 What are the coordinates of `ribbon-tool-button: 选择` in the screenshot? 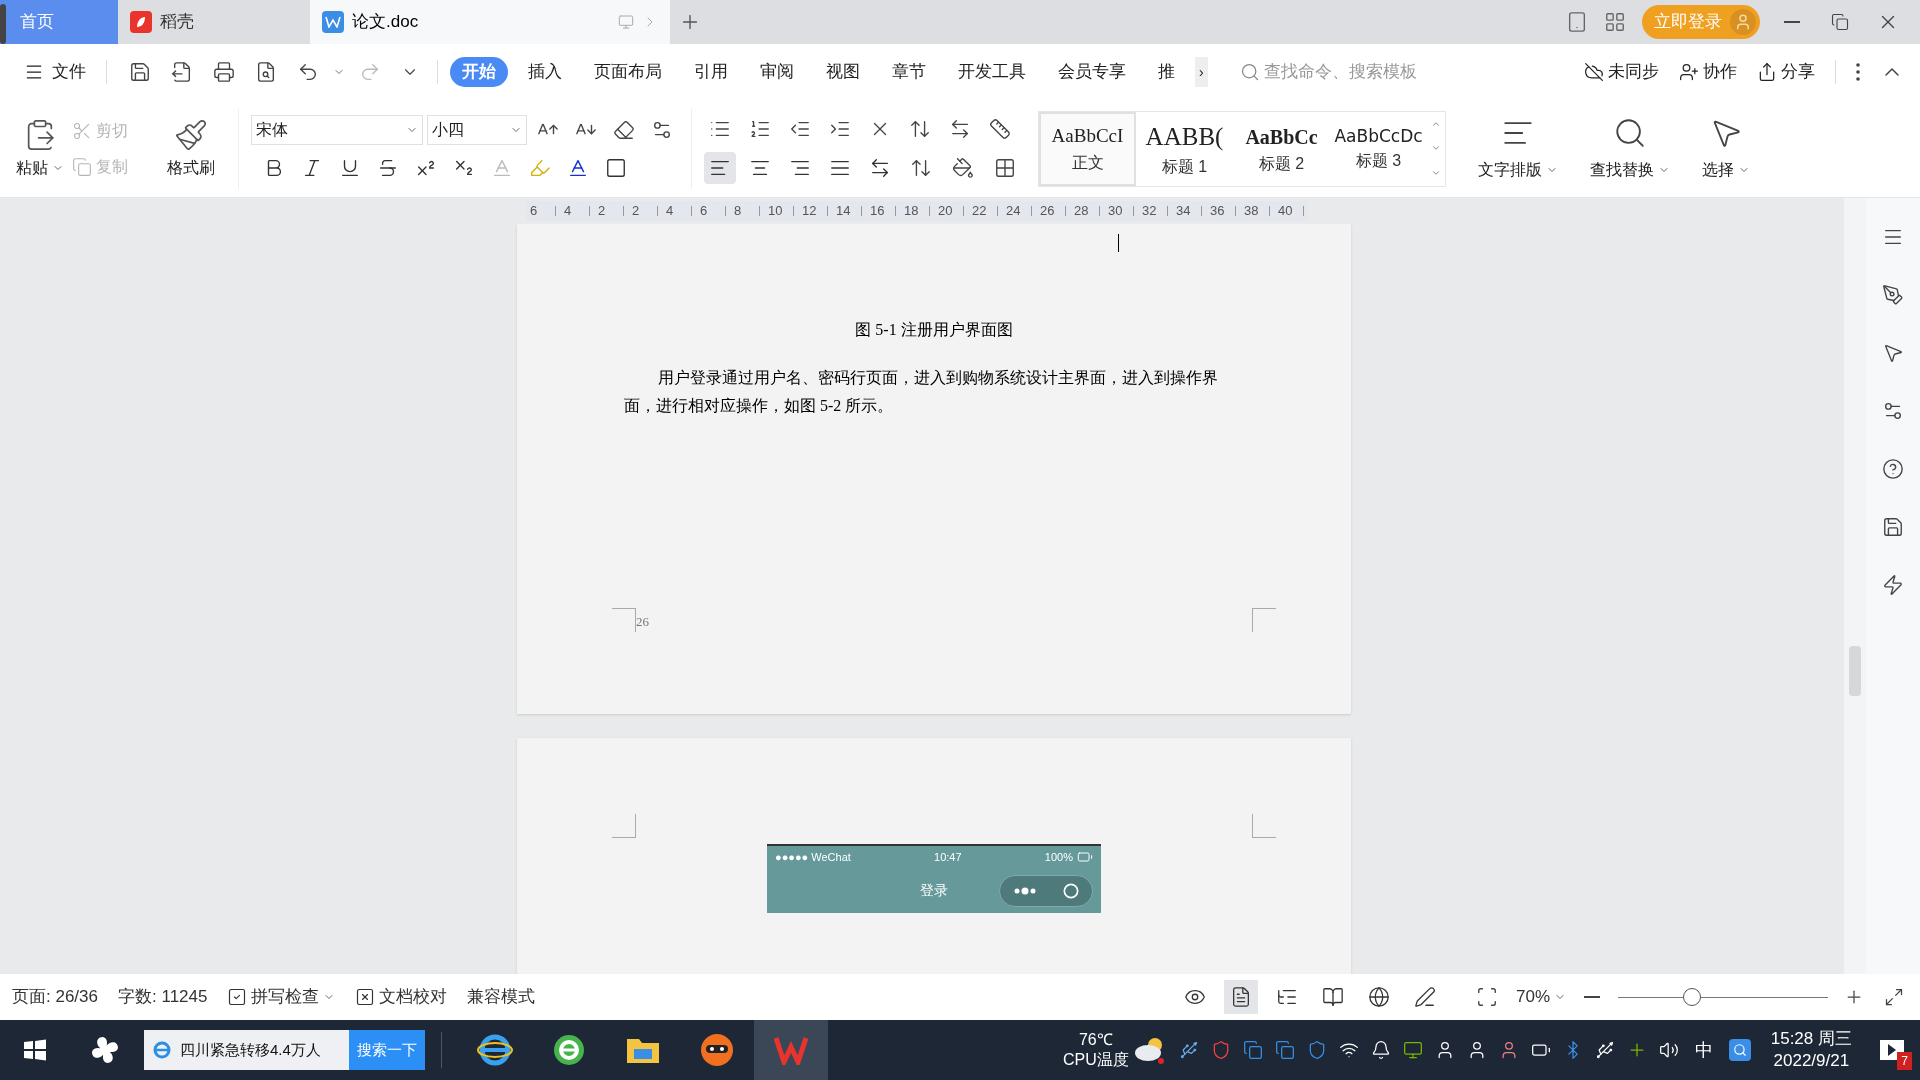 It's located at (1726, 148).